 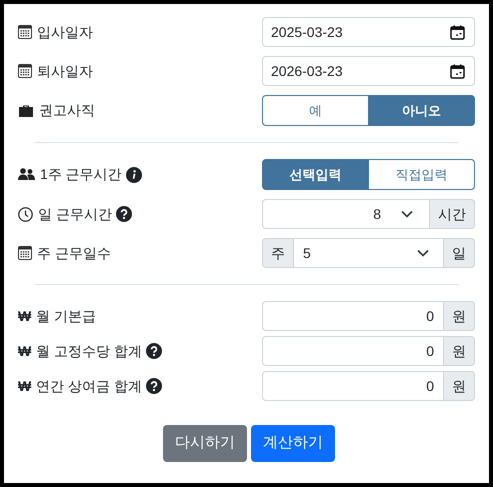 What do you see at coordinates (67, 110) in the screenshot?
I see `field-label: 권고사직` at bounding box center [67, 110].